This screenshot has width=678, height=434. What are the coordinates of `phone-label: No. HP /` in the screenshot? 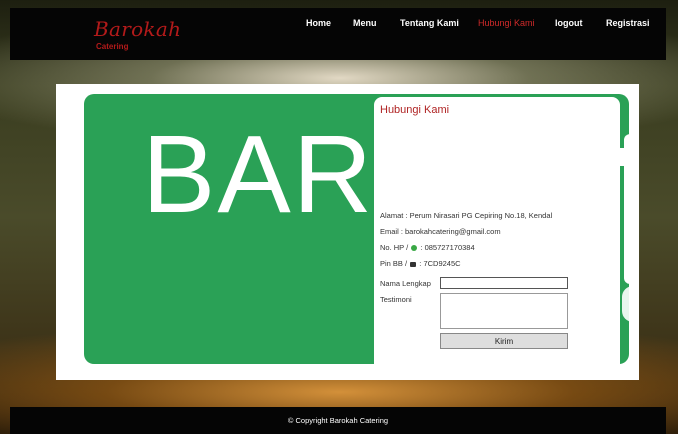 It's located at (394, 247).